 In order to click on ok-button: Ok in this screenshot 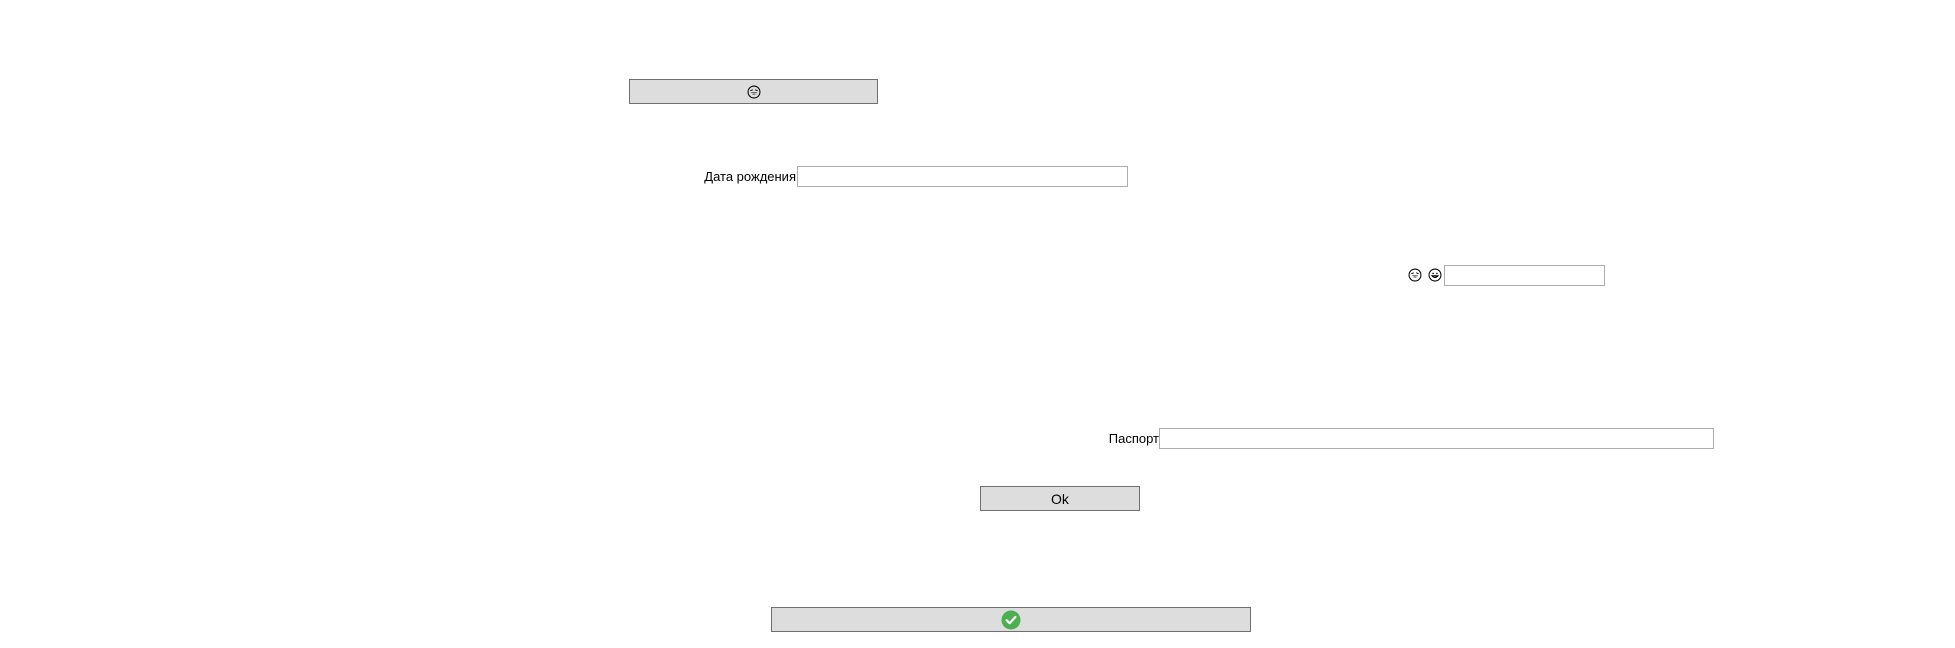, I will do `click(1060, 498)`.